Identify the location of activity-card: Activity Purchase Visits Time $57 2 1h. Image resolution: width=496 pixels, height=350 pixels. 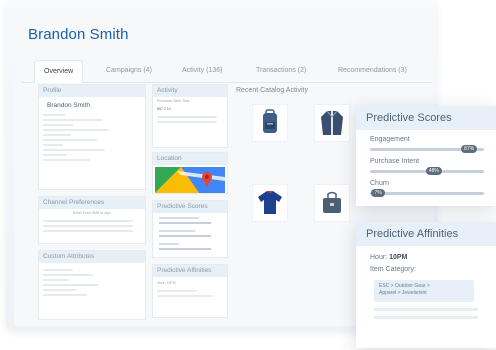
(190, 116).